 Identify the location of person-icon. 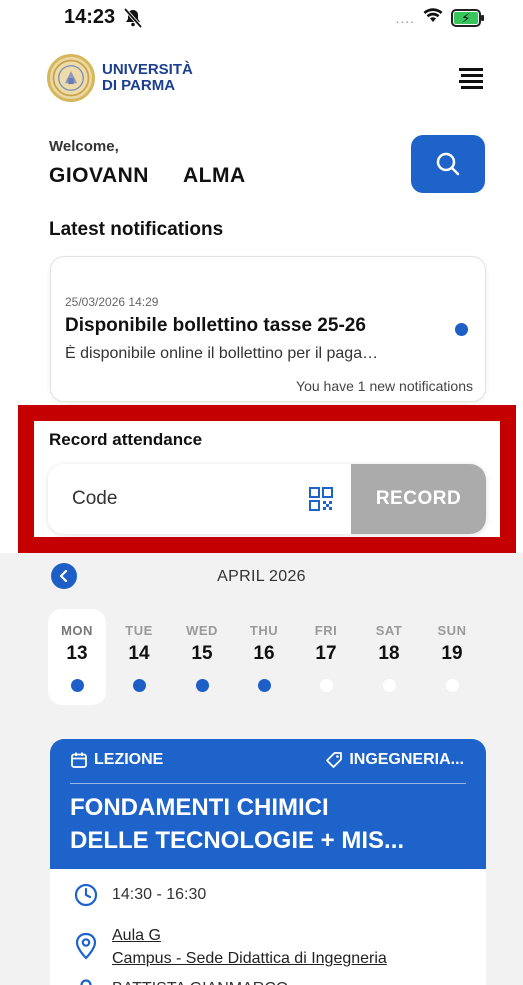
(86, 982).